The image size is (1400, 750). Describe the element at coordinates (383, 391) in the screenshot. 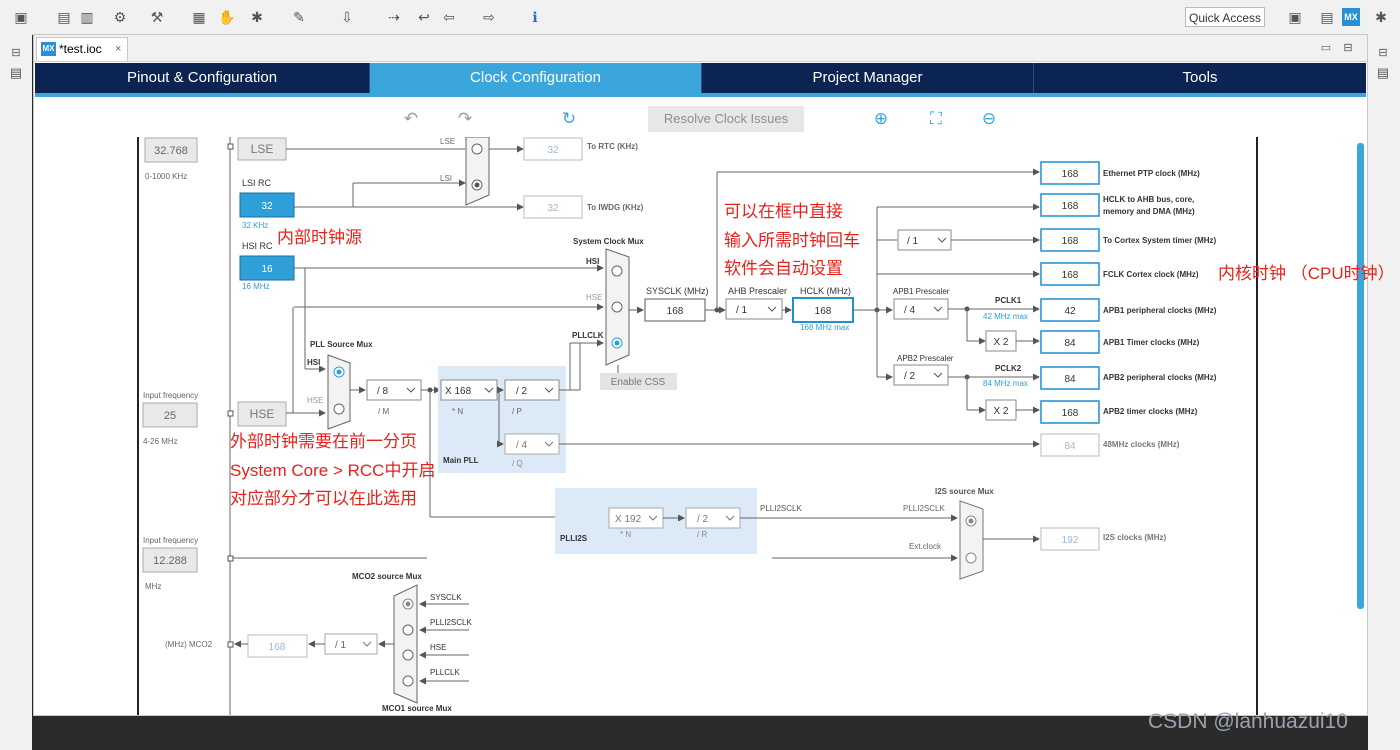

I see `pll-m-value: / 8` at that location.